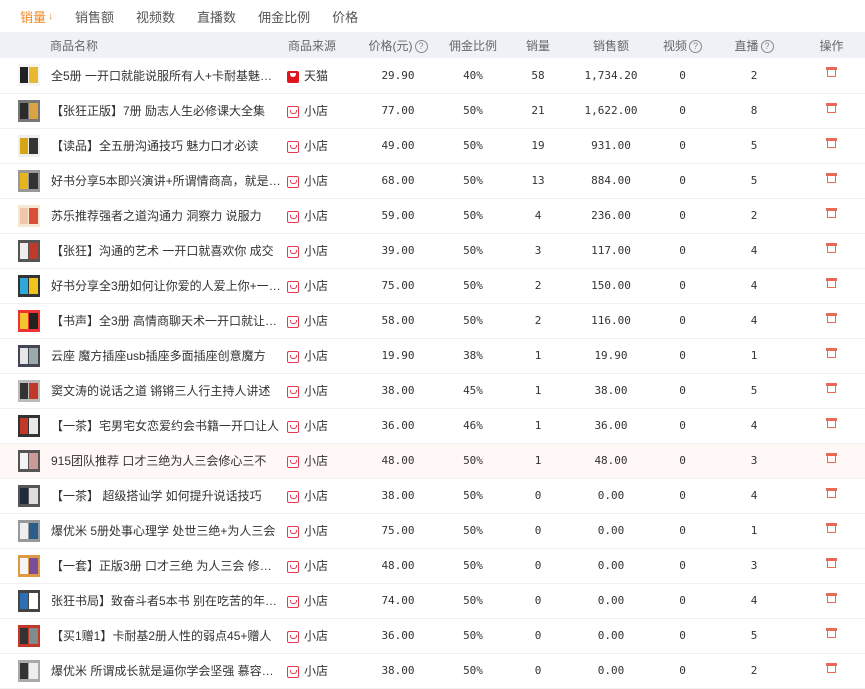 The image size is (865, 689). I want to click on product-name: 【张狂正版】7册 励志人生必修课大全集, so click(168, 110).